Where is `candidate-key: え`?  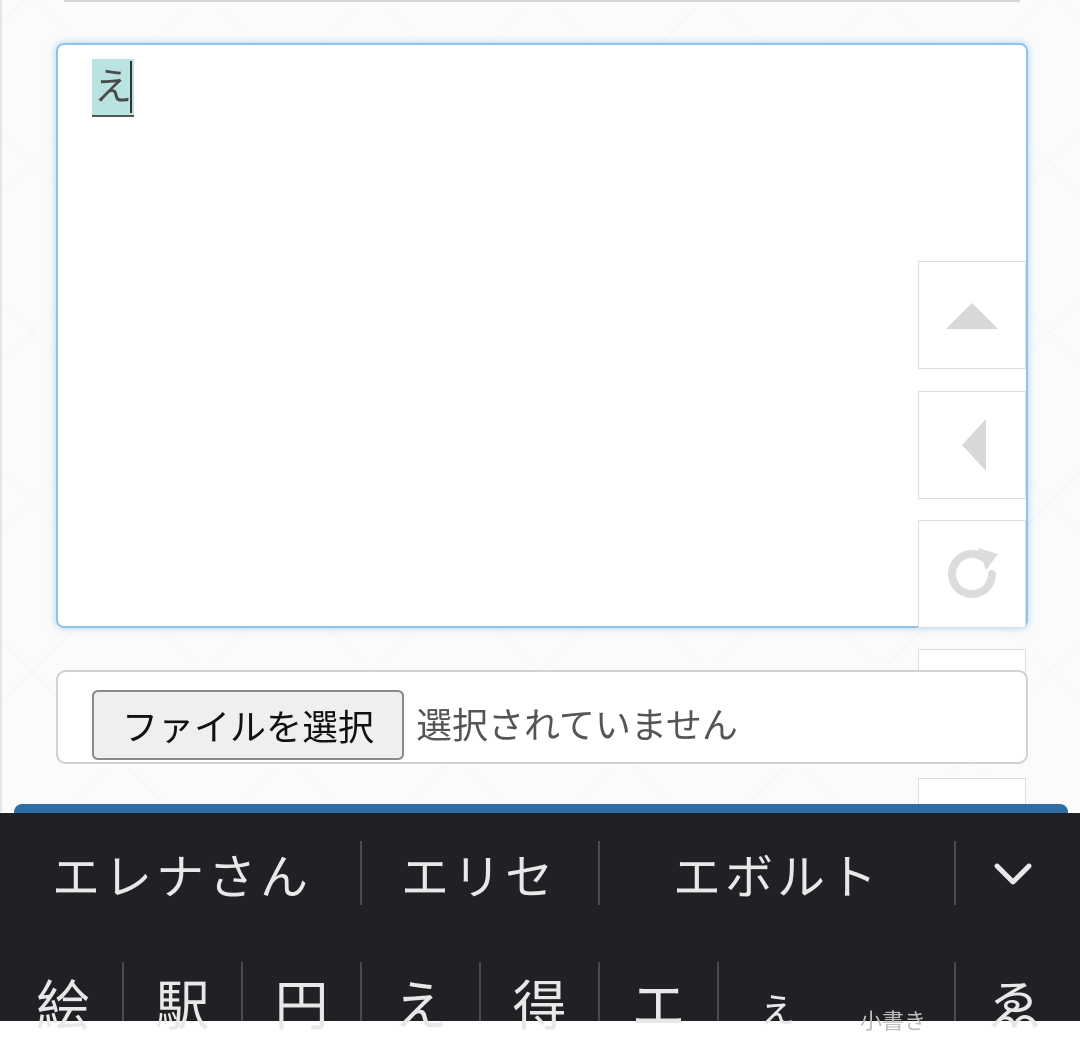 candidate-key: え is located at coordinates (420, 993).